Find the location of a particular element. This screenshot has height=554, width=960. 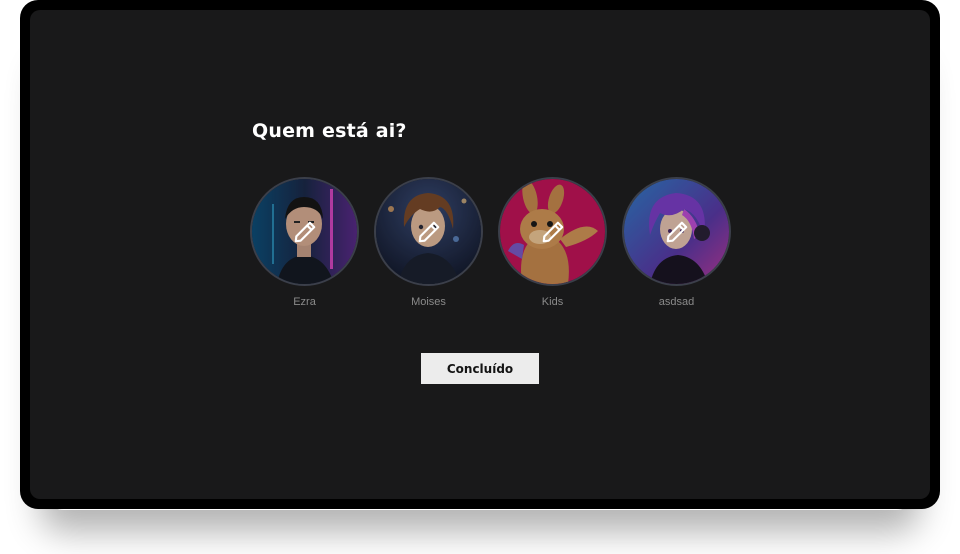

profile-list: Ezra Moises Kids asdsad is located at coordinates (490, 242).